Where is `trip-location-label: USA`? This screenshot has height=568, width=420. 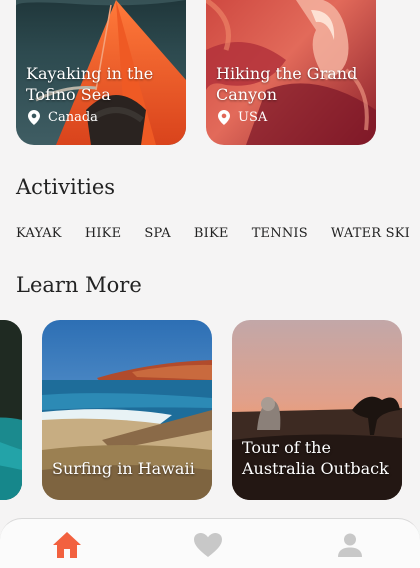
trip-location-label: USA is located at coordinates (253, 117).